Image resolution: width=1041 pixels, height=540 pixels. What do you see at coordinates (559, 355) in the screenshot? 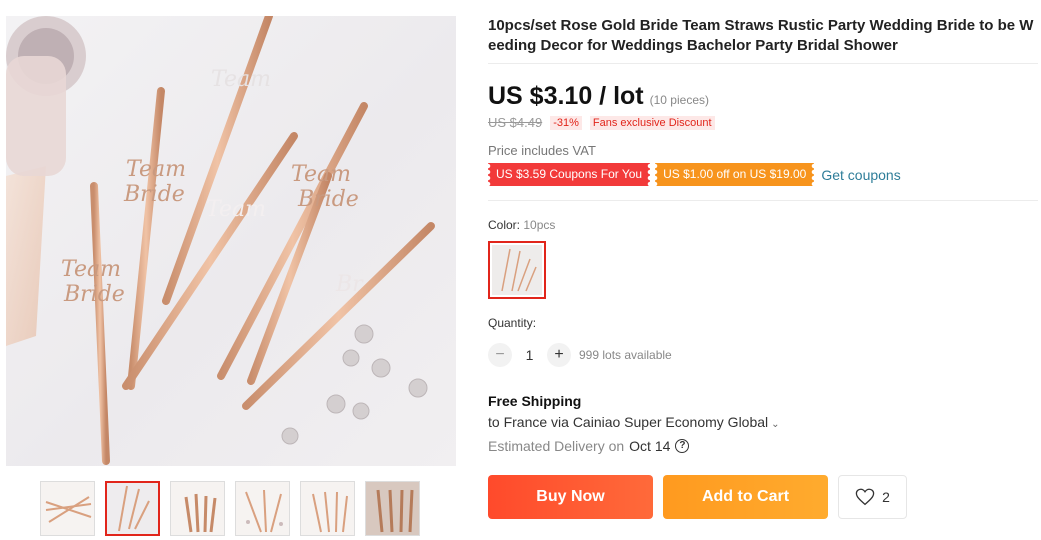
I see `quantity-plus-button: +` at bounding box center [559, 355].